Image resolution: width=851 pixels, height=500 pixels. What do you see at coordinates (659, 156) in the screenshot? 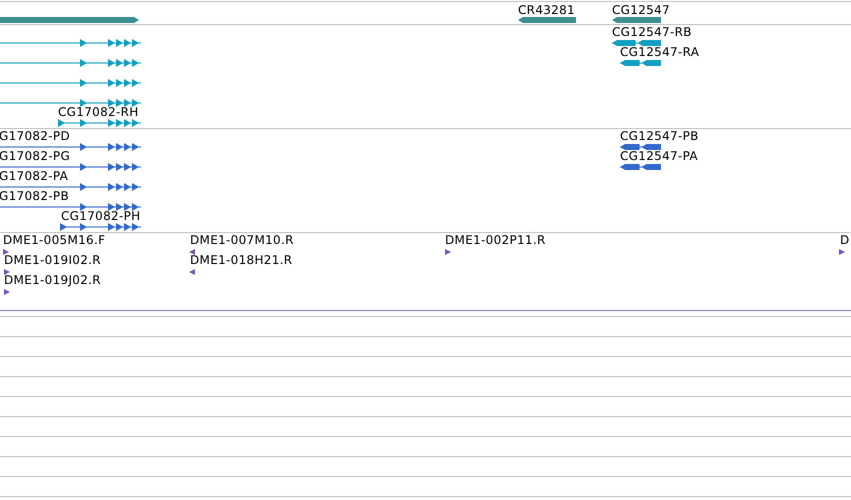
I see `feature-label: CG12547-PA` at bounding box center [659, 156].